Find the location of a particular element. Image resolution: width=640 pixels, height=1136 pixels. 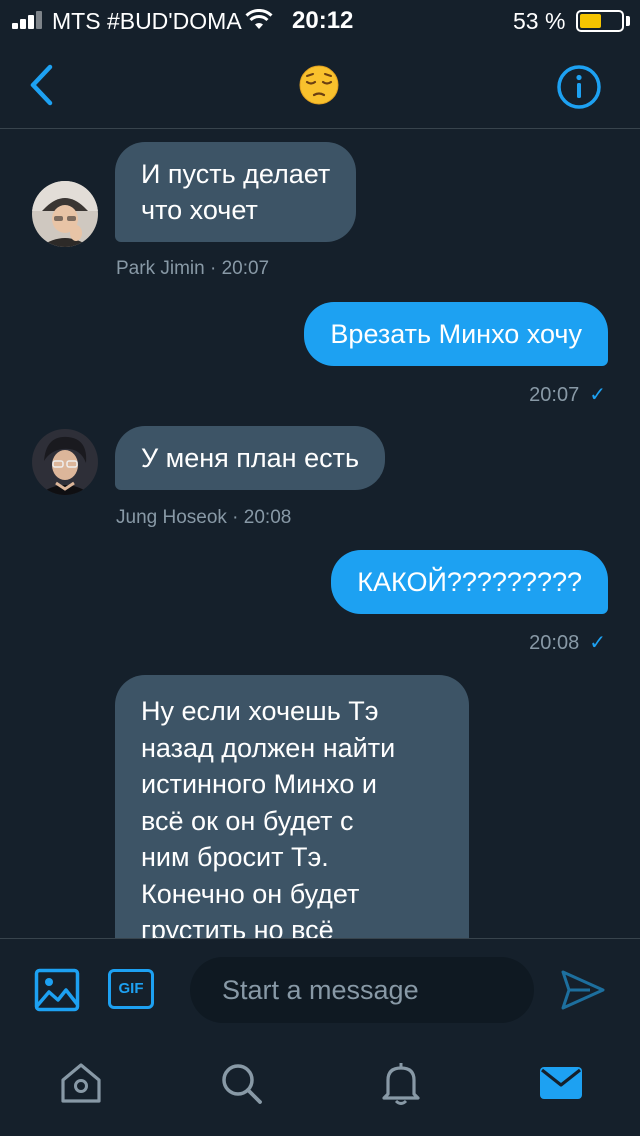

outgoing-message-bubble: Врезать Минхо хочу is located at coordinates (456, 334).